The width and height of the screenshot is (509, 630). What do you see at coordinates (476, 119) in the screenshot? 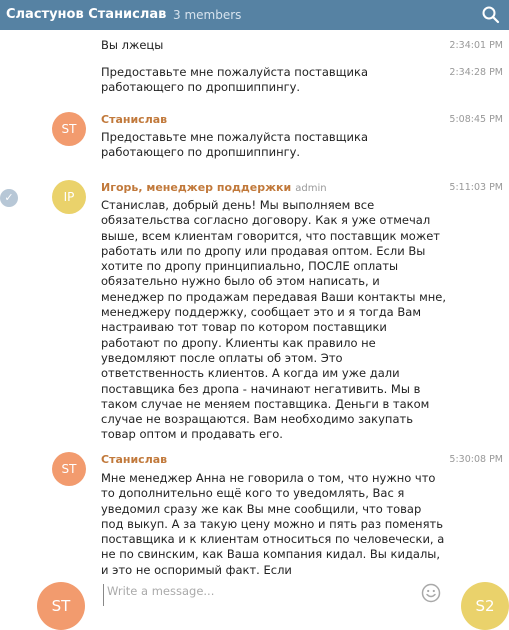
I see `message-time: 5:08:45 PM` at bounding box center [476, 119].